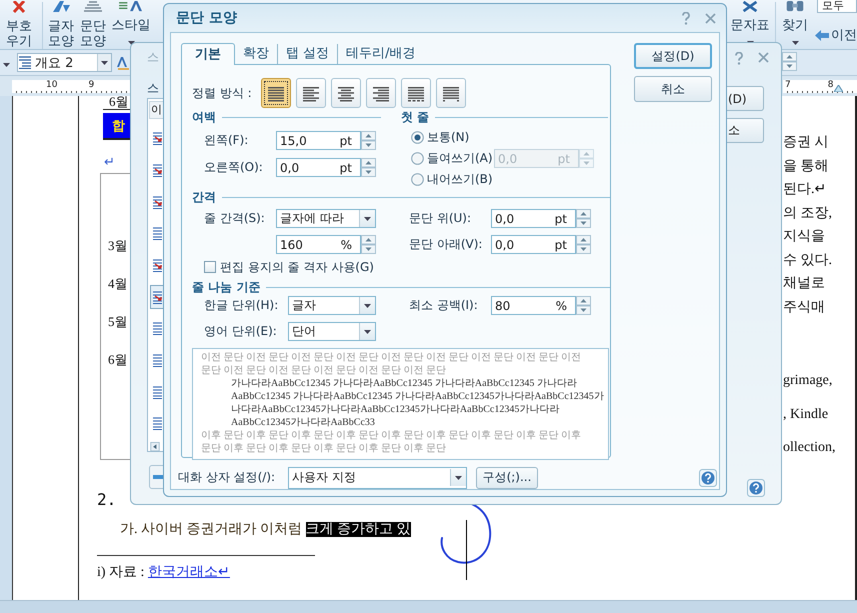 The image size is (857, 613). What do you see at coordinates (227, 140) in the screenshot?
I see `field-label: 왼쪽(F):` at bounding box center [227, 140].